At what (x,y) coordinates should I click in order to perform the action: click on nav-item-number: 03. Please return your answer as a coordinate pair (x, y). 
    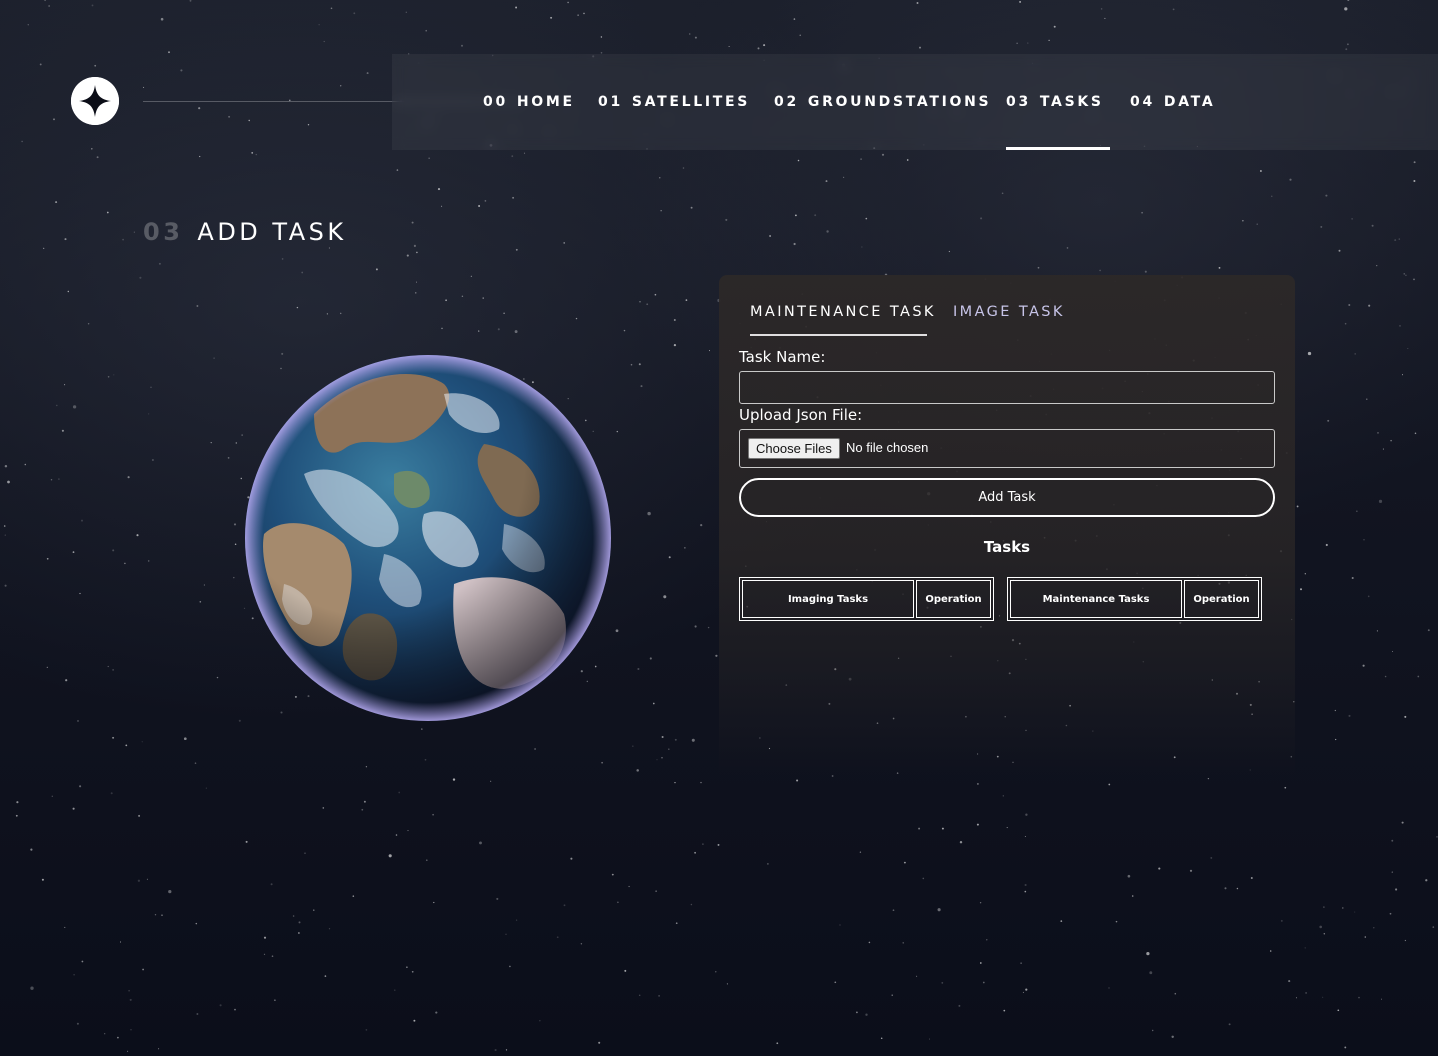
    Looking at the image, I should click on (1018, 102).